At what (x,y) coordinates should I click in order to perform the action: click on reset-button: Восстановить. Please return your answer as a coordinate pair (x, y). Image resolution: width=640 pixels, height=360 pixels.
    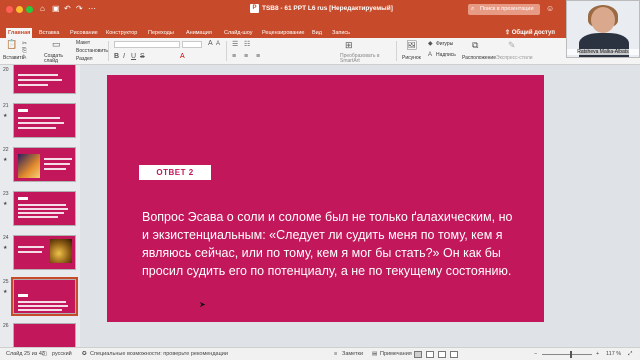
    Looking at the image, I should click on (92, 51).